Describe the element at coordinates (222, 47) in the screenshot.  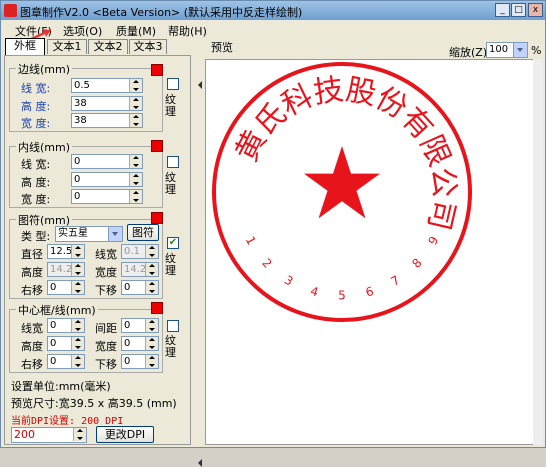
I see `preview-label: 预览` at that location.